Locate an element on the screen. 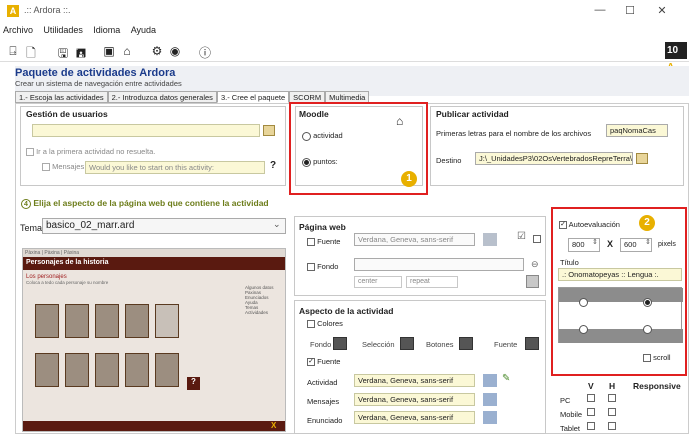 Image resolution: width=689 pixels, height=434 pixels. pixels-label: pixels is located at coordinates (667, 244).